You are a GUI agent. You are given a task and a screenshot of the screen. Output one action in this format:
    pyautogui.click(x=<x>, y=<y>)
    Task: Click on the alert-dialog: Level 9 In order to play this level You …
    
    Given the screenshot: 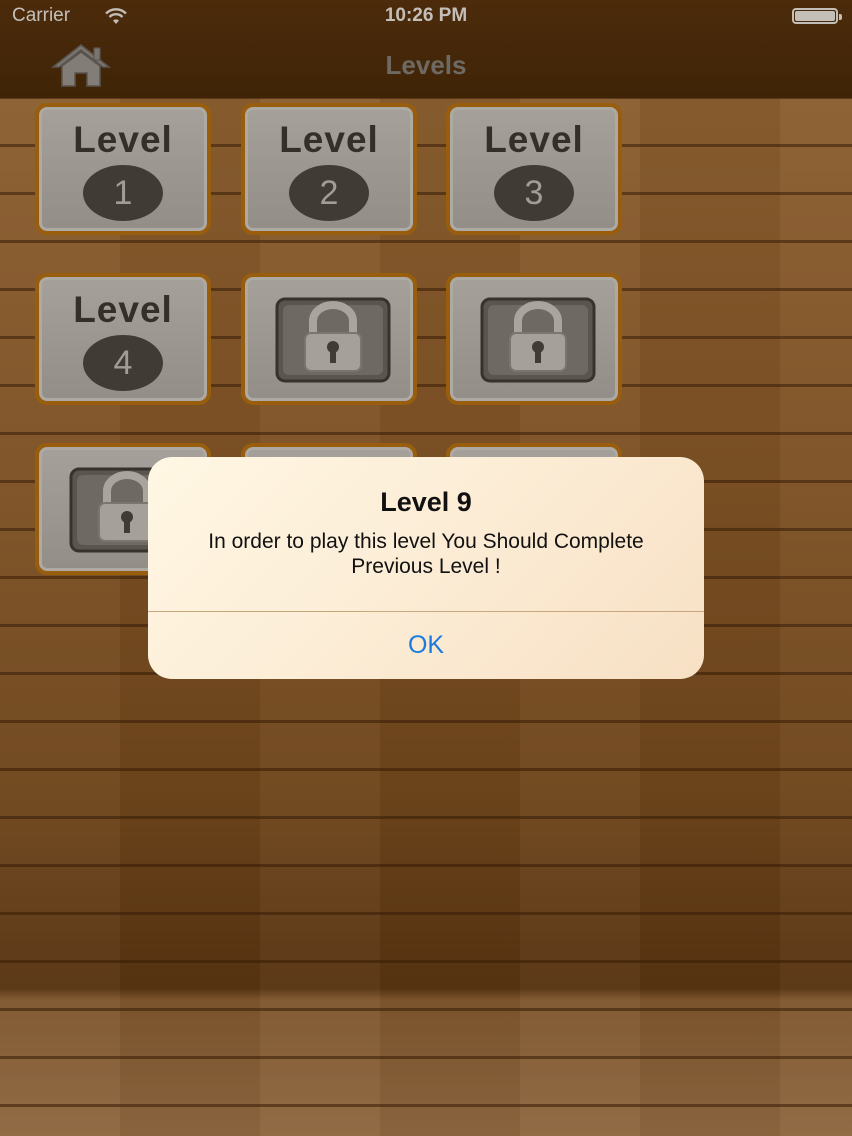 What is the action you would take?
    pyautogui.click(x=426, y=568)
    